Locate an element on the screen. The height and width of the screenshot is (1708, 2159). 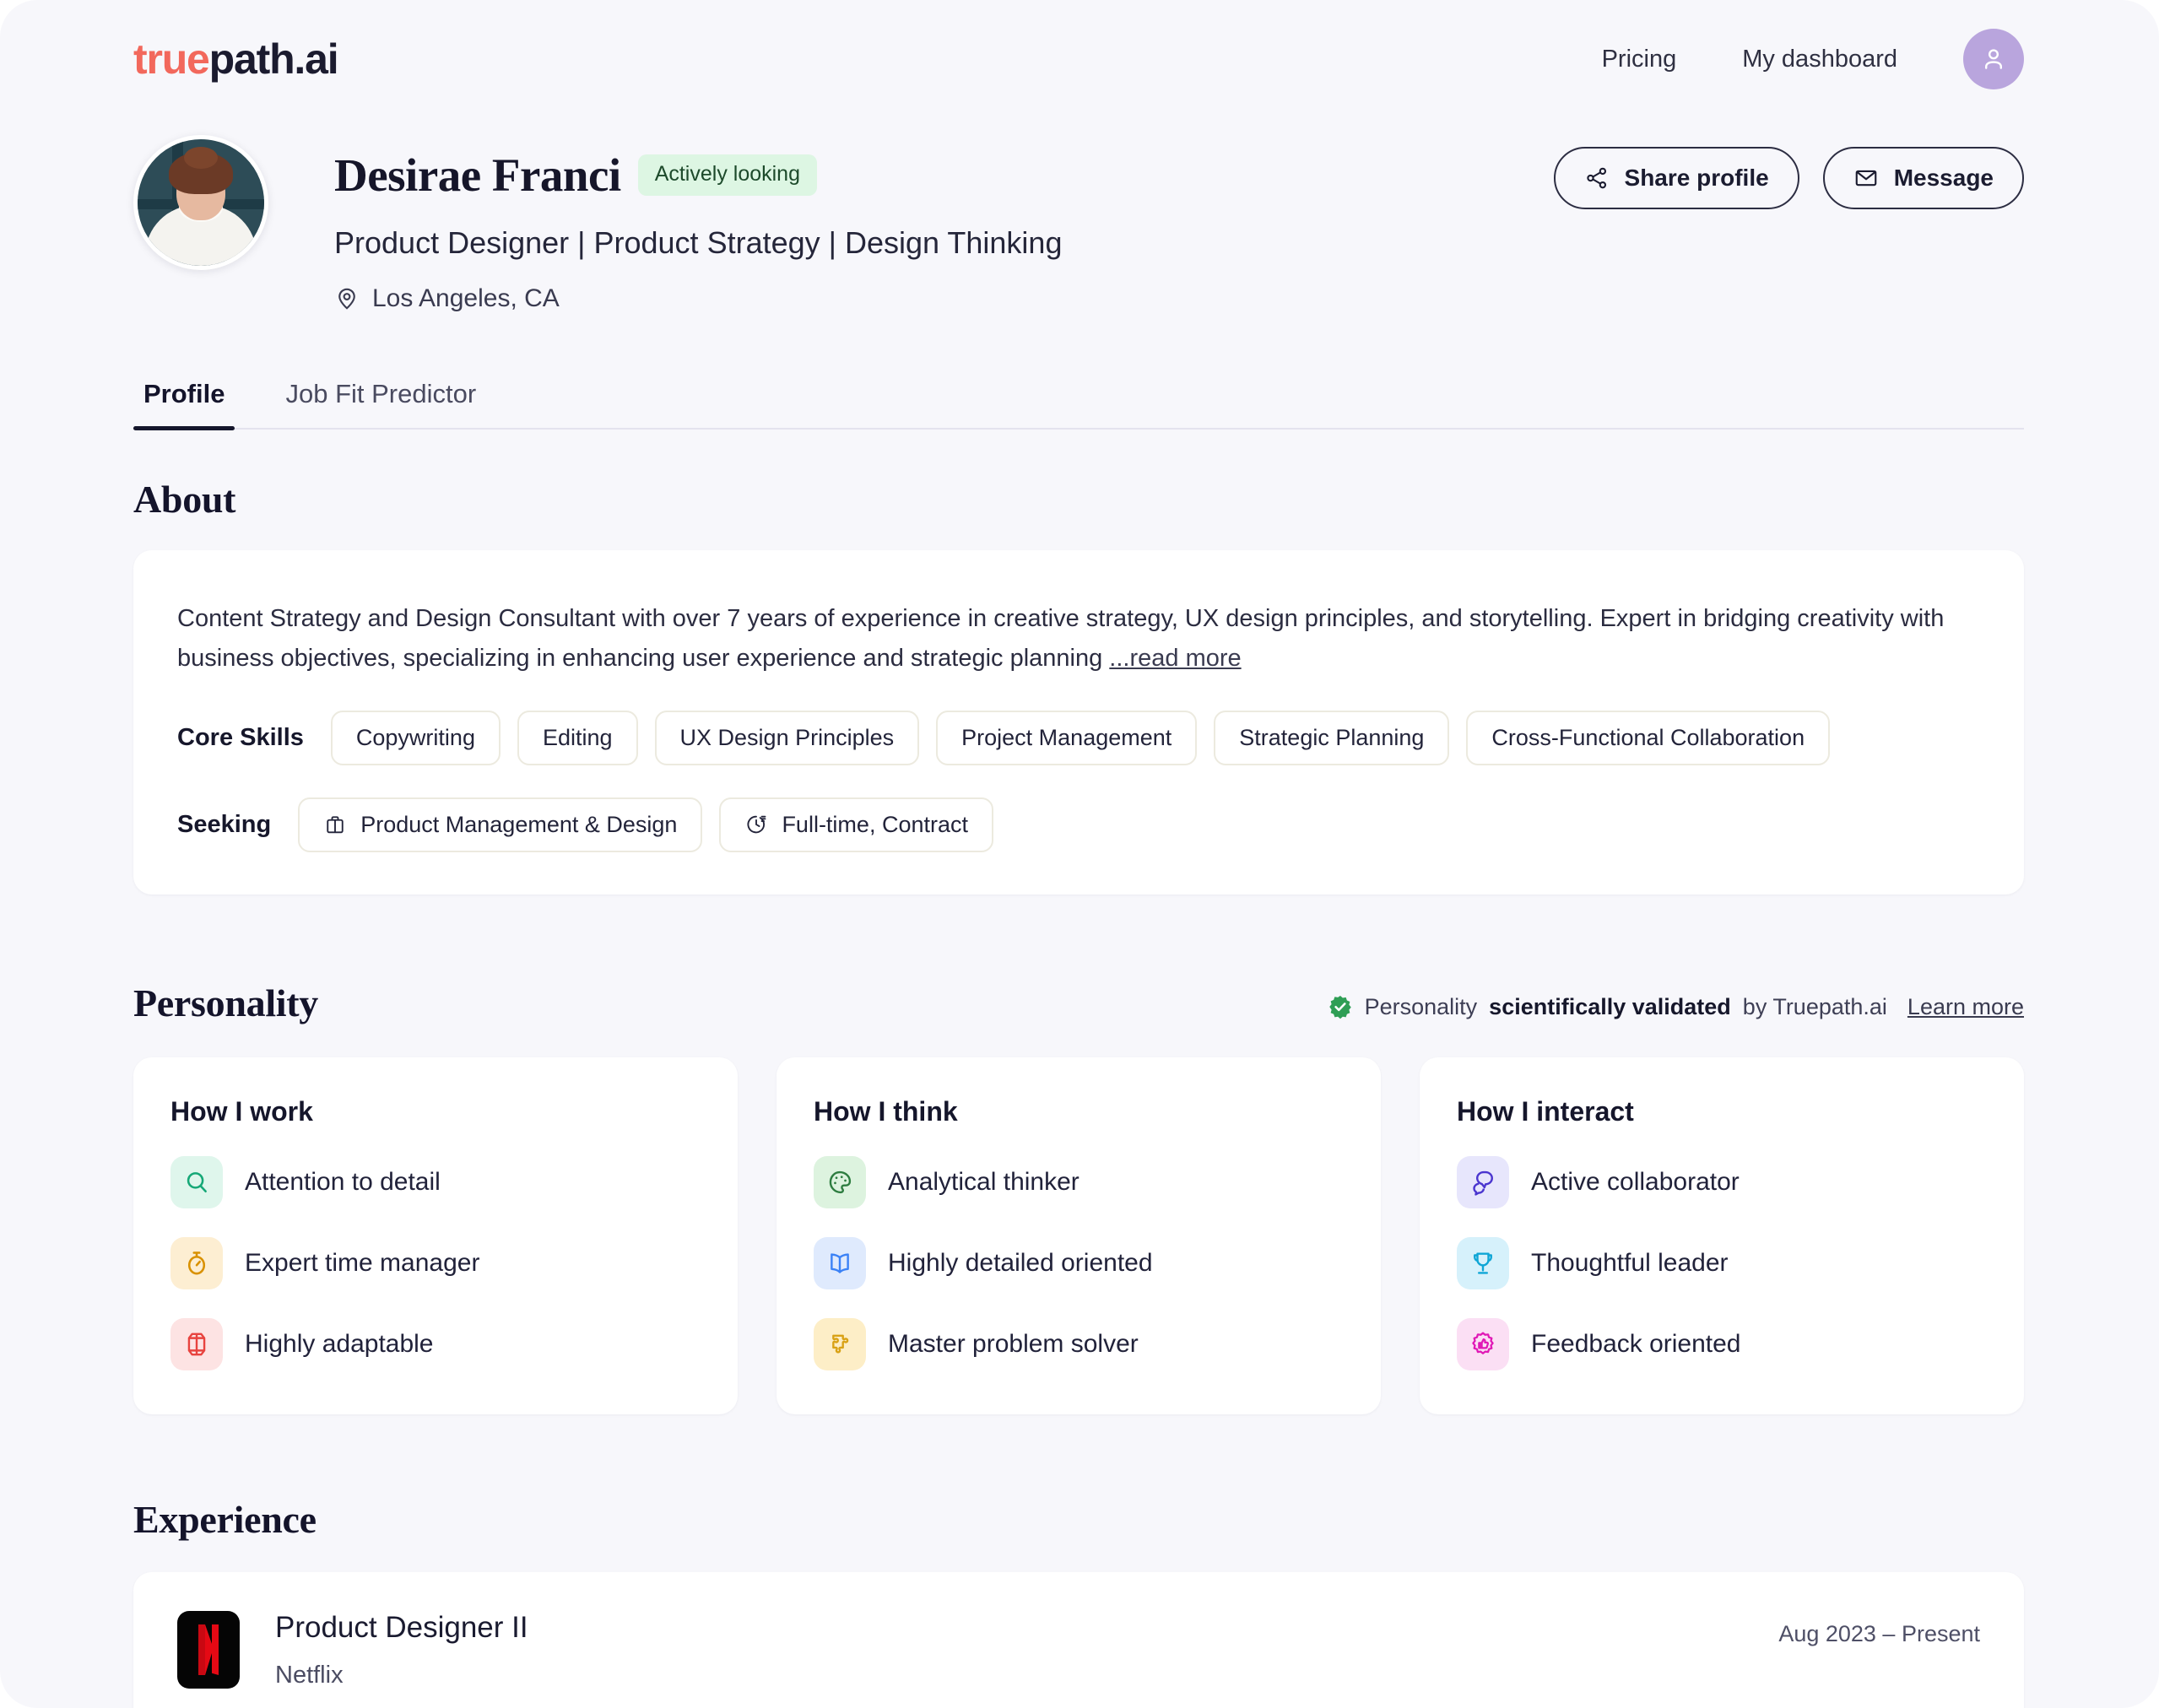
map-pin-icon is located at coordinates (346, 299).